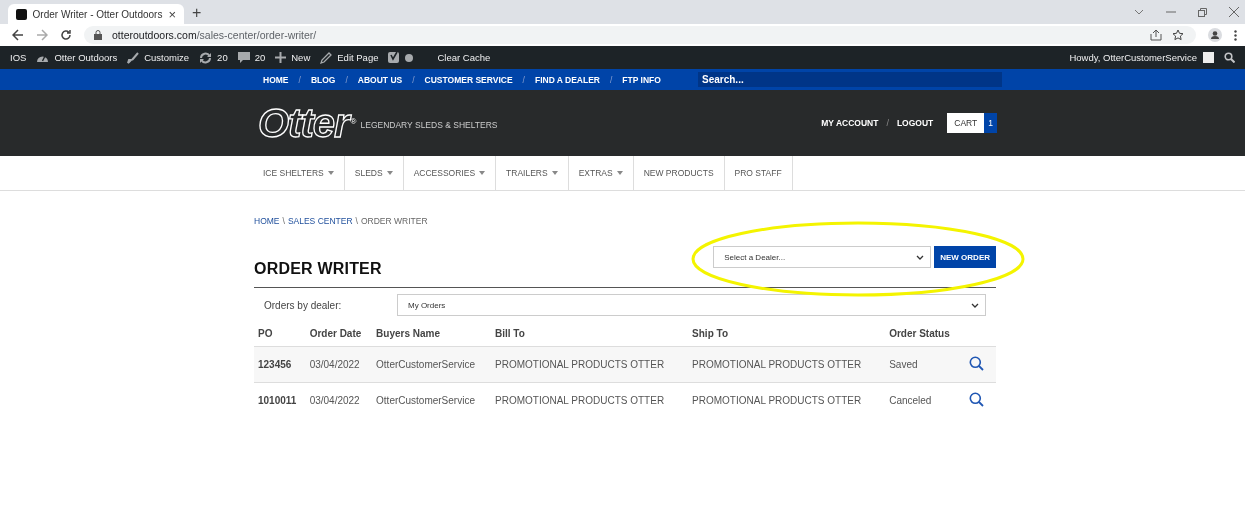  Describe the element at coordinates (380, 79) in the screenshot. I see `nav-link: ABOUT US` at that location.